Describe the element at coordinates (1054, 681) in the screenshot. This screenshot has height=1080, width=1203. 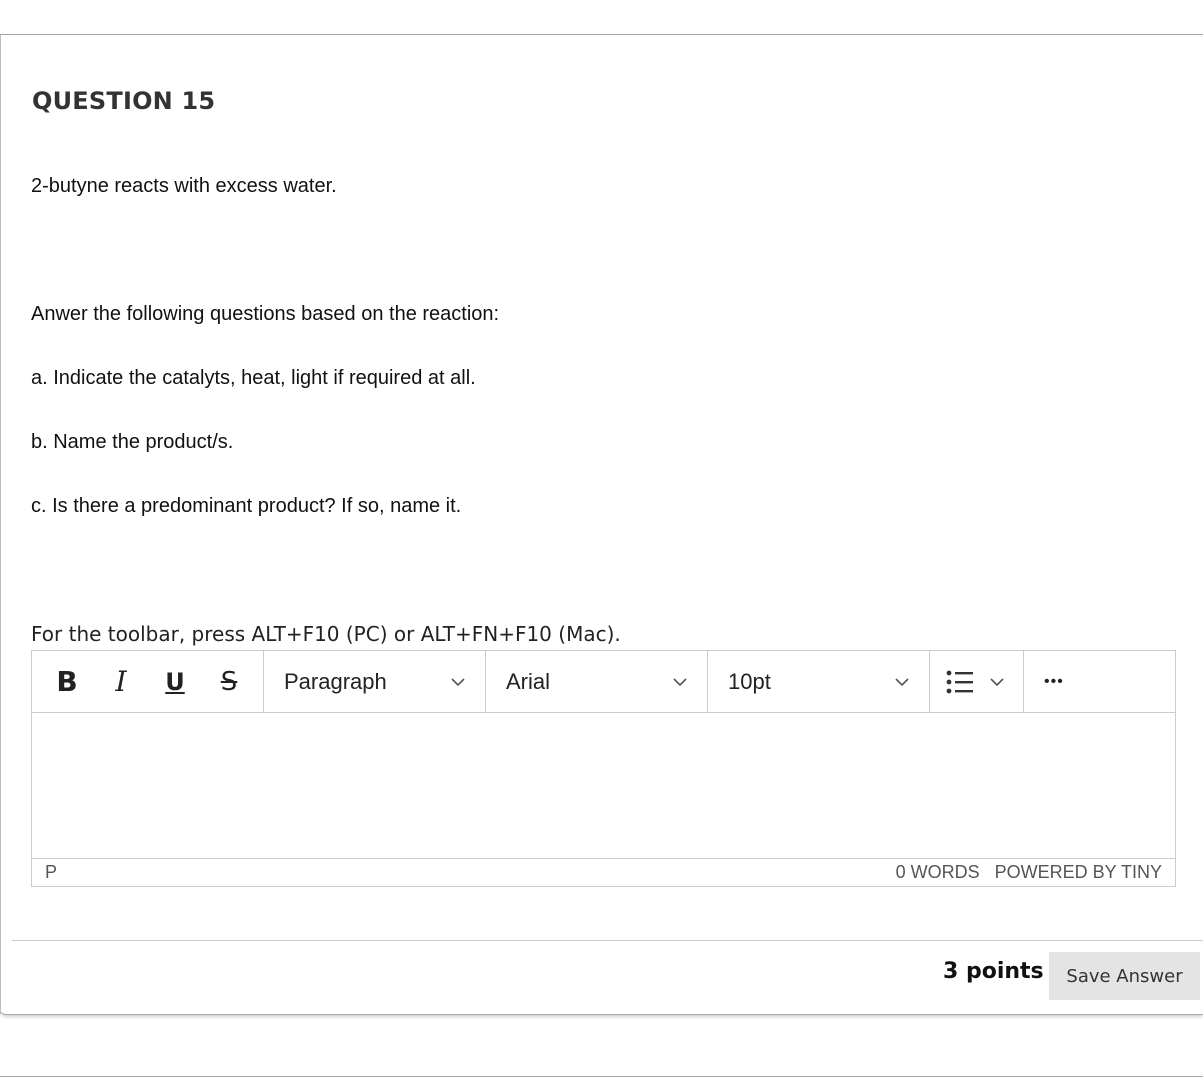
I see `more-icon: •••` at that location.